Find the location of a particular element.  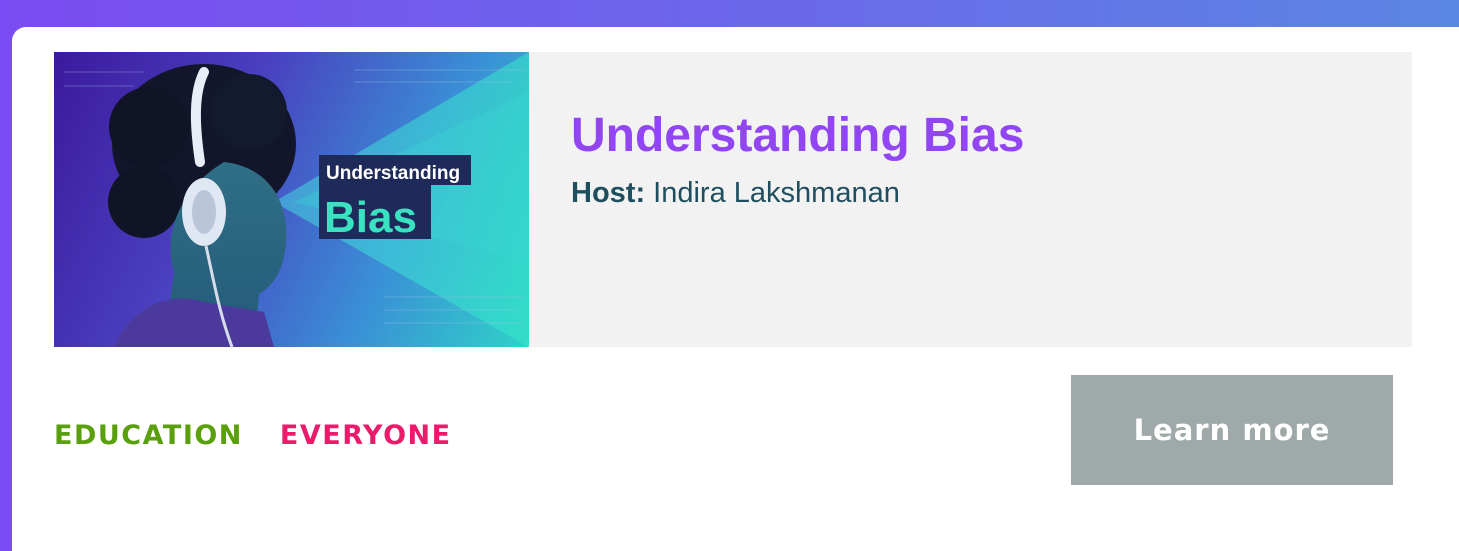

tag-everyone: EVERYONE is located at coordinates (365, 435).